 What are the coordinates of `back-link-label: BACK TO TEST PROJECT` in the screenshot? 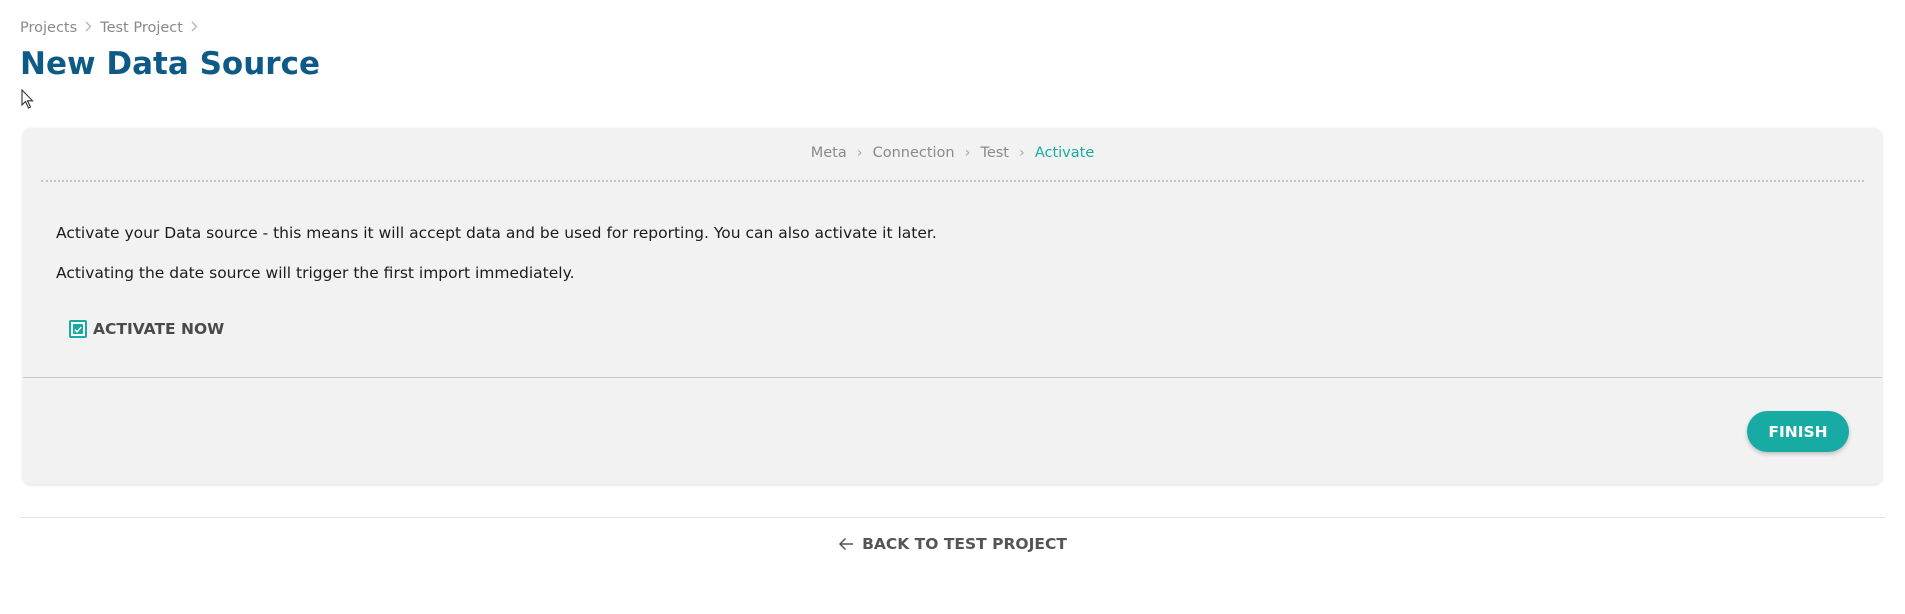 It's located at (964, 544).